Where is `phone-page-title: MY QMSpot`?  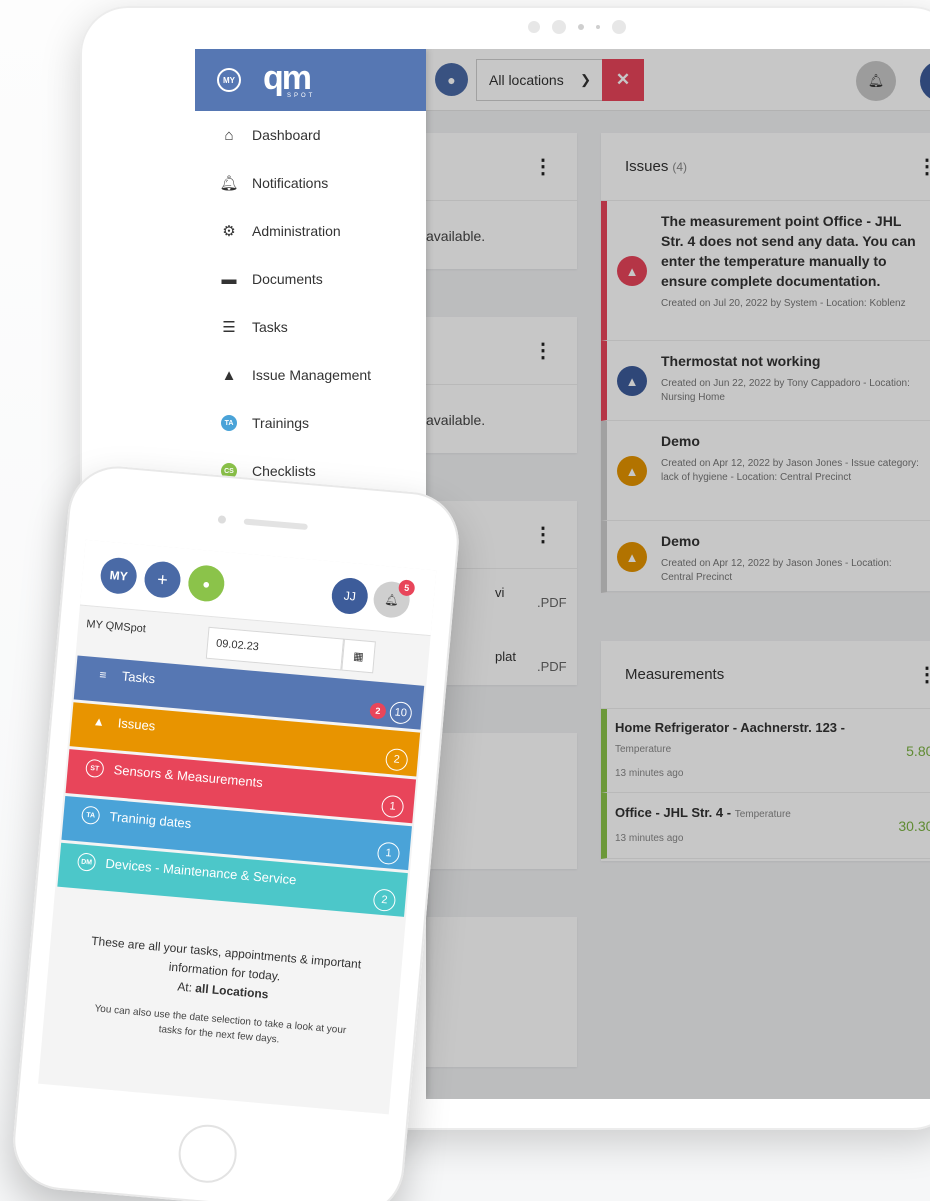 phone-page-title: MY QMSpot is located at coordinates (116, 627).